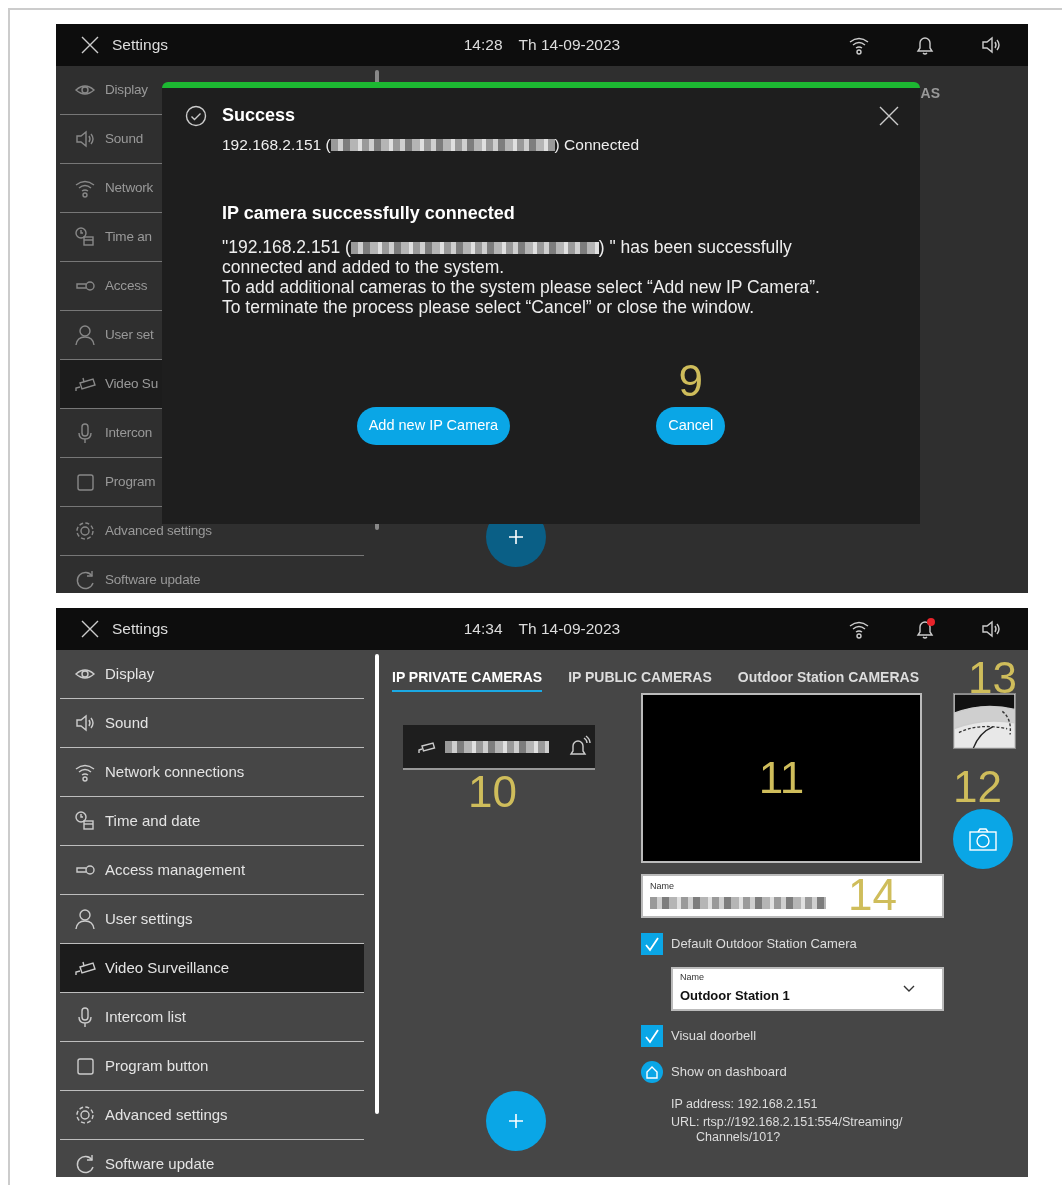 The height and width of the screenshot is (1185, 1062). I want to click on info-text: IP address: 192.168.2.151, so click(745, 1104).